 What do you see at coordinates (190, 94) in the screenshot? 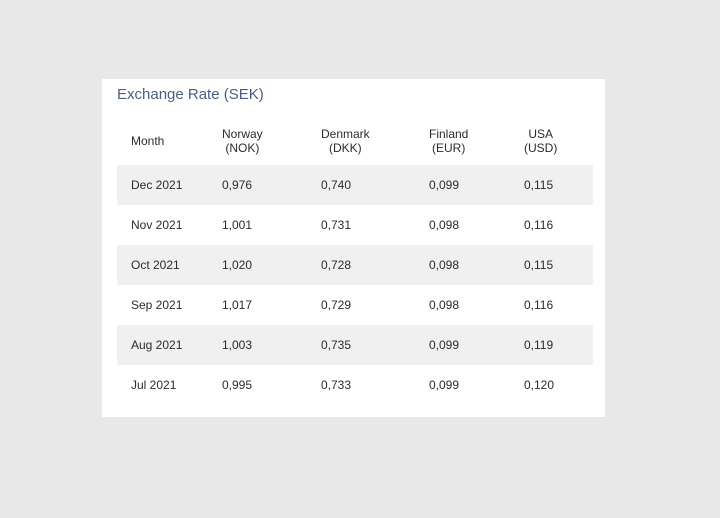
I see `card-title: Exchange Rate (SEK)` at bounding box center [190, 94].